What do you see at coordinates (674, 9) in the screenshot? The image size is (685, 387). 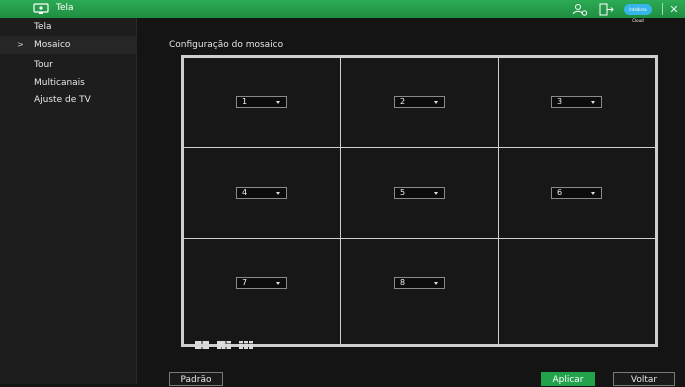 I see `close-icon: ✕` at bounding box center [674, 9].